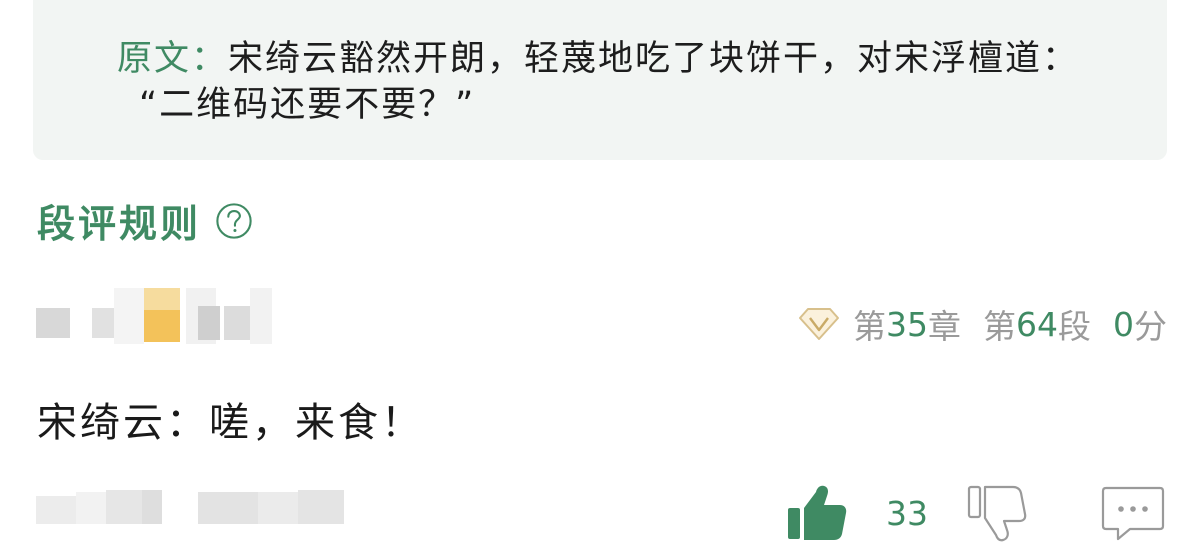  I want to click on timestamp-obscured, so click(196, 508).